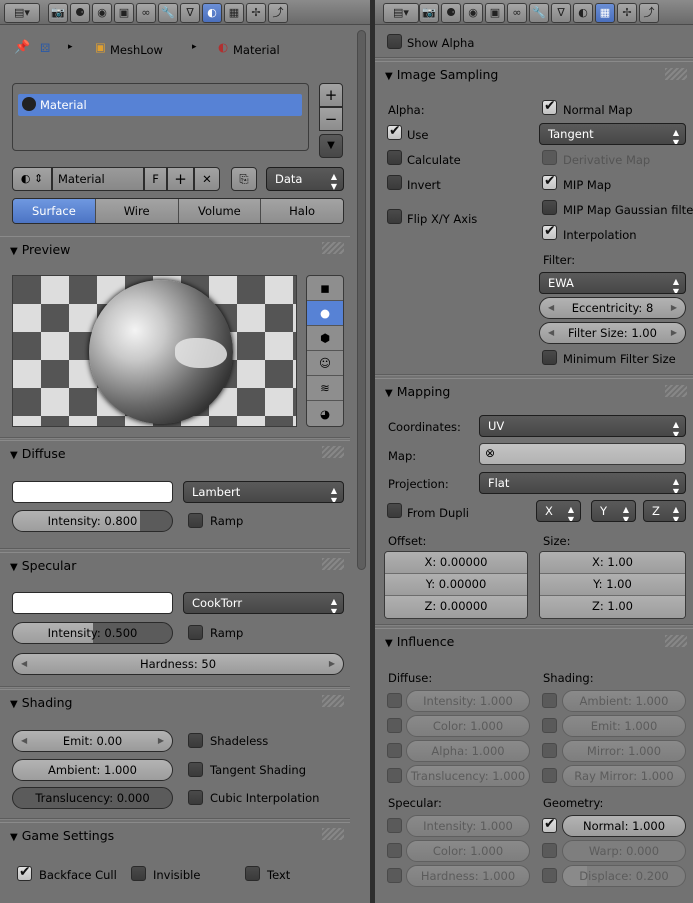 The height and width of the screenshot is (903, 693). Describe the element at coordinates (92, 741) in the screenshot. I see `emit-field: ◀ Emit: 0.00 ▶` at that location.